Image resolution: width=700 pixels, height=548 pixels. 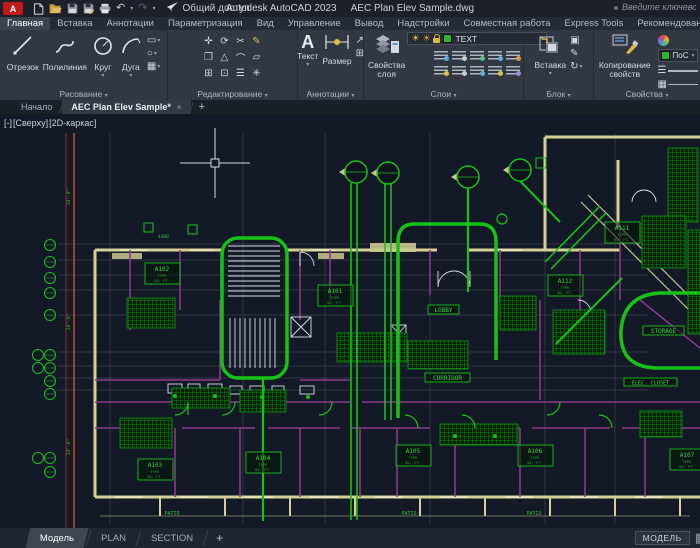 I want to click on tab-home: Главная, so click(x=25, y=23).